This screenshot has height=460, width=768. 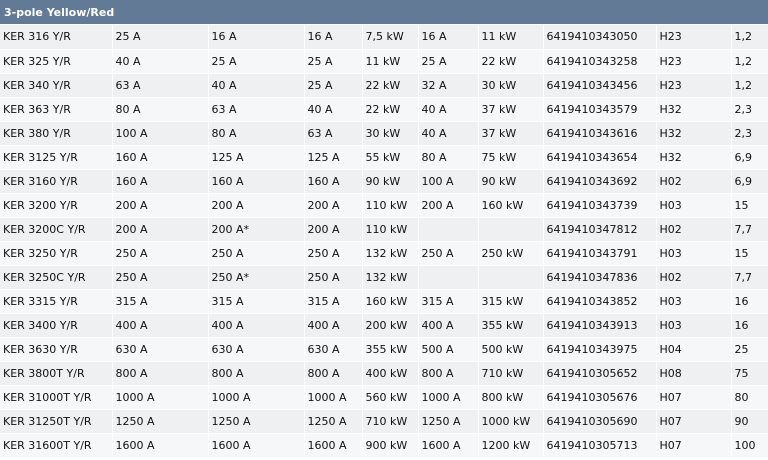 I want to click on type-cell: KER 3200C Y/R, so click(x=56, y=229).